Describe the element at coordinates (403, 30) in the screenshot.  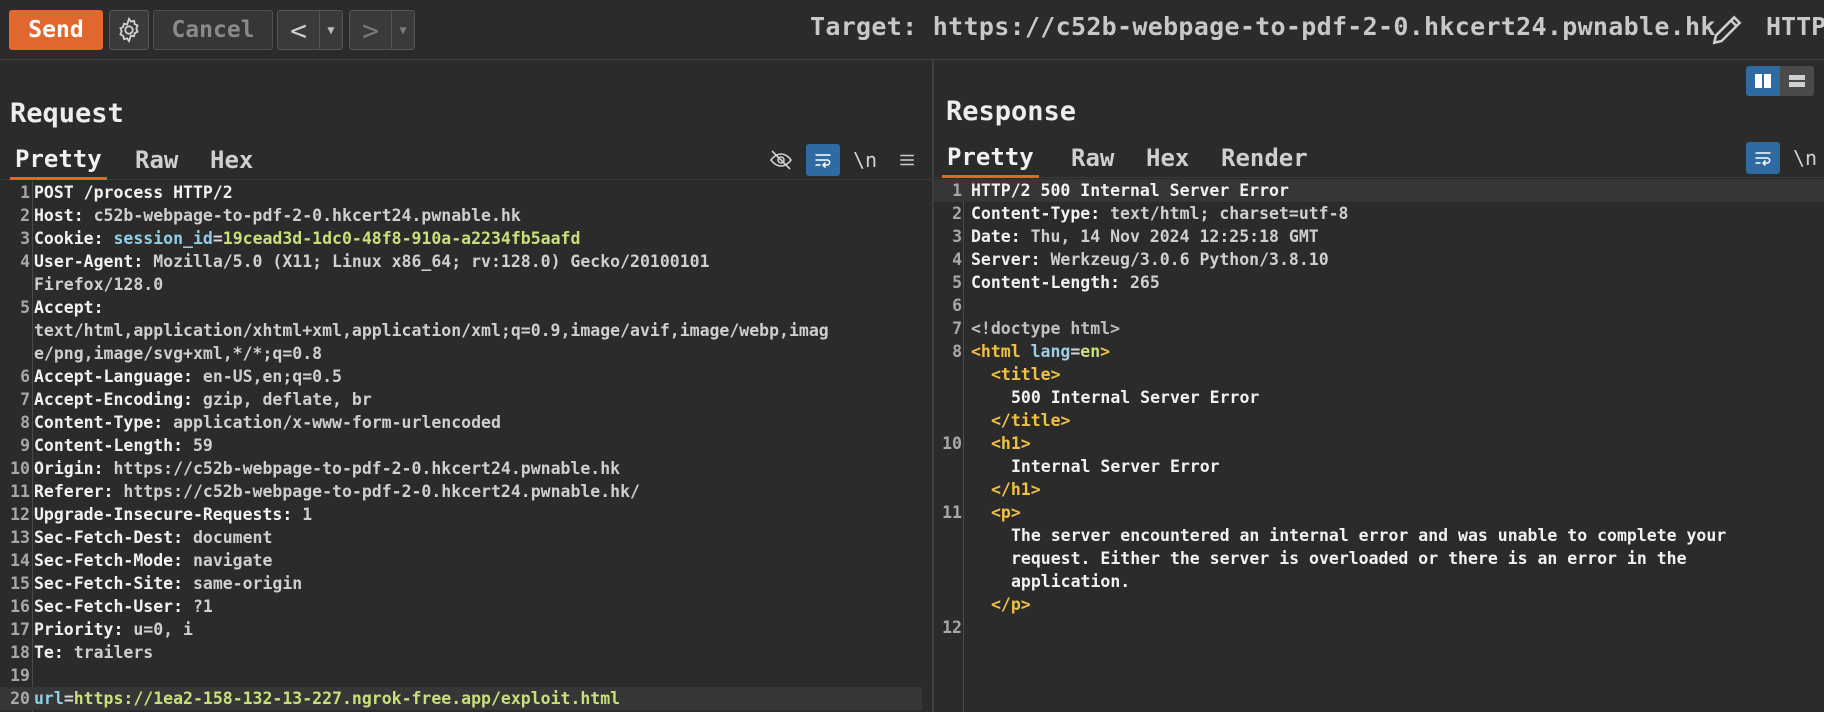
I see `forward-history-dropdown: ▼` at that location.